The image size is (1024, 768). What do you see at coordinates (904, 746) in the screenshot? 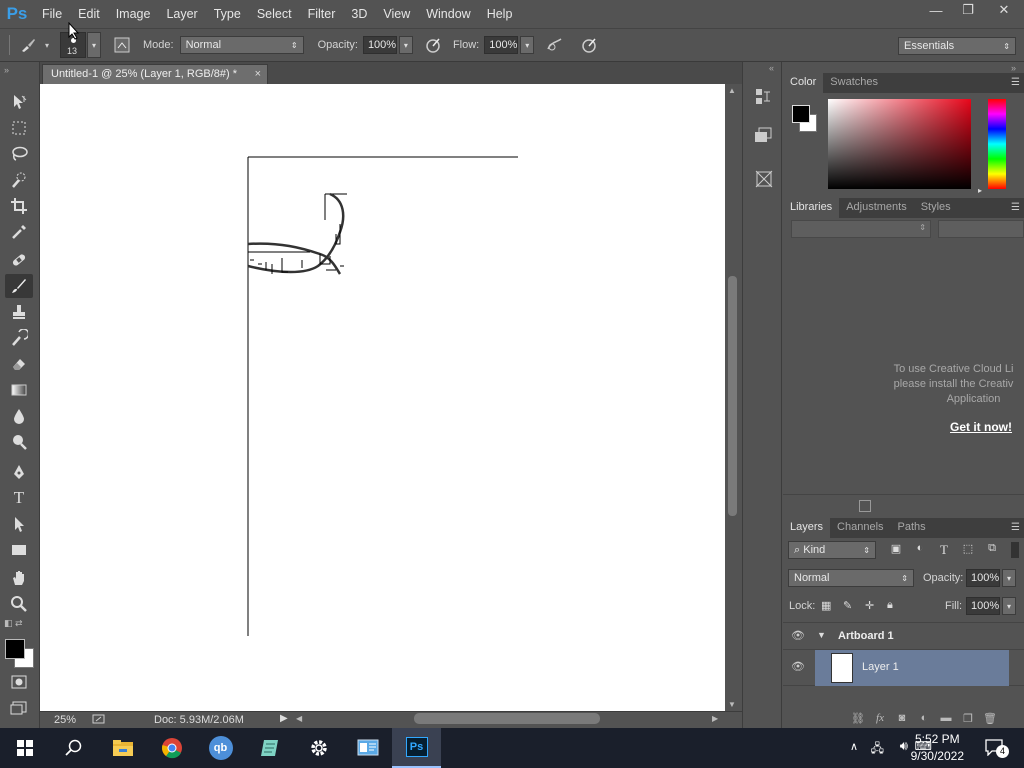
I see `volume-icon: 🔊︎` at bounding box center [904, 746].